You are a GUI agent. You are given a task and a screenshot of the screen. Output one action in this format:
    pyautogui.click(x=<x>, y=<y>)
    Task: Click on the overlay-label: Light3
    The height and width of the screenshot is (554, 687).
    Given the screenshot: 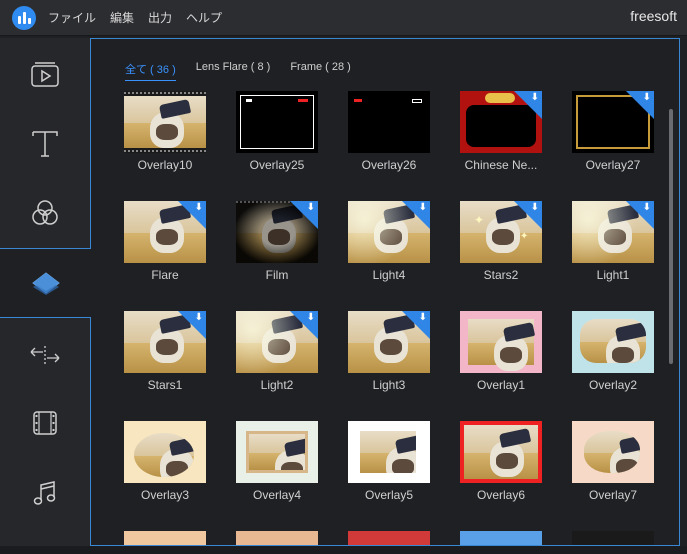 What is the action you would take?
    pyautogui.click(x=389, y=385)
    